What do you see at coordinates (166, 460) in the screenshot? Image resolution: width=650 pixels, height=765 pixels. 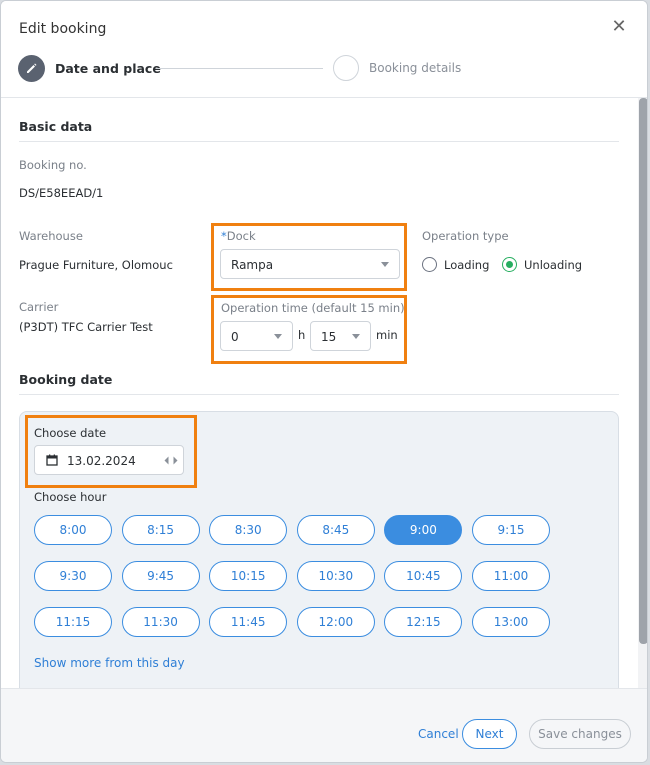 I see `prev-day-icon` at bounding box center [166, 460].